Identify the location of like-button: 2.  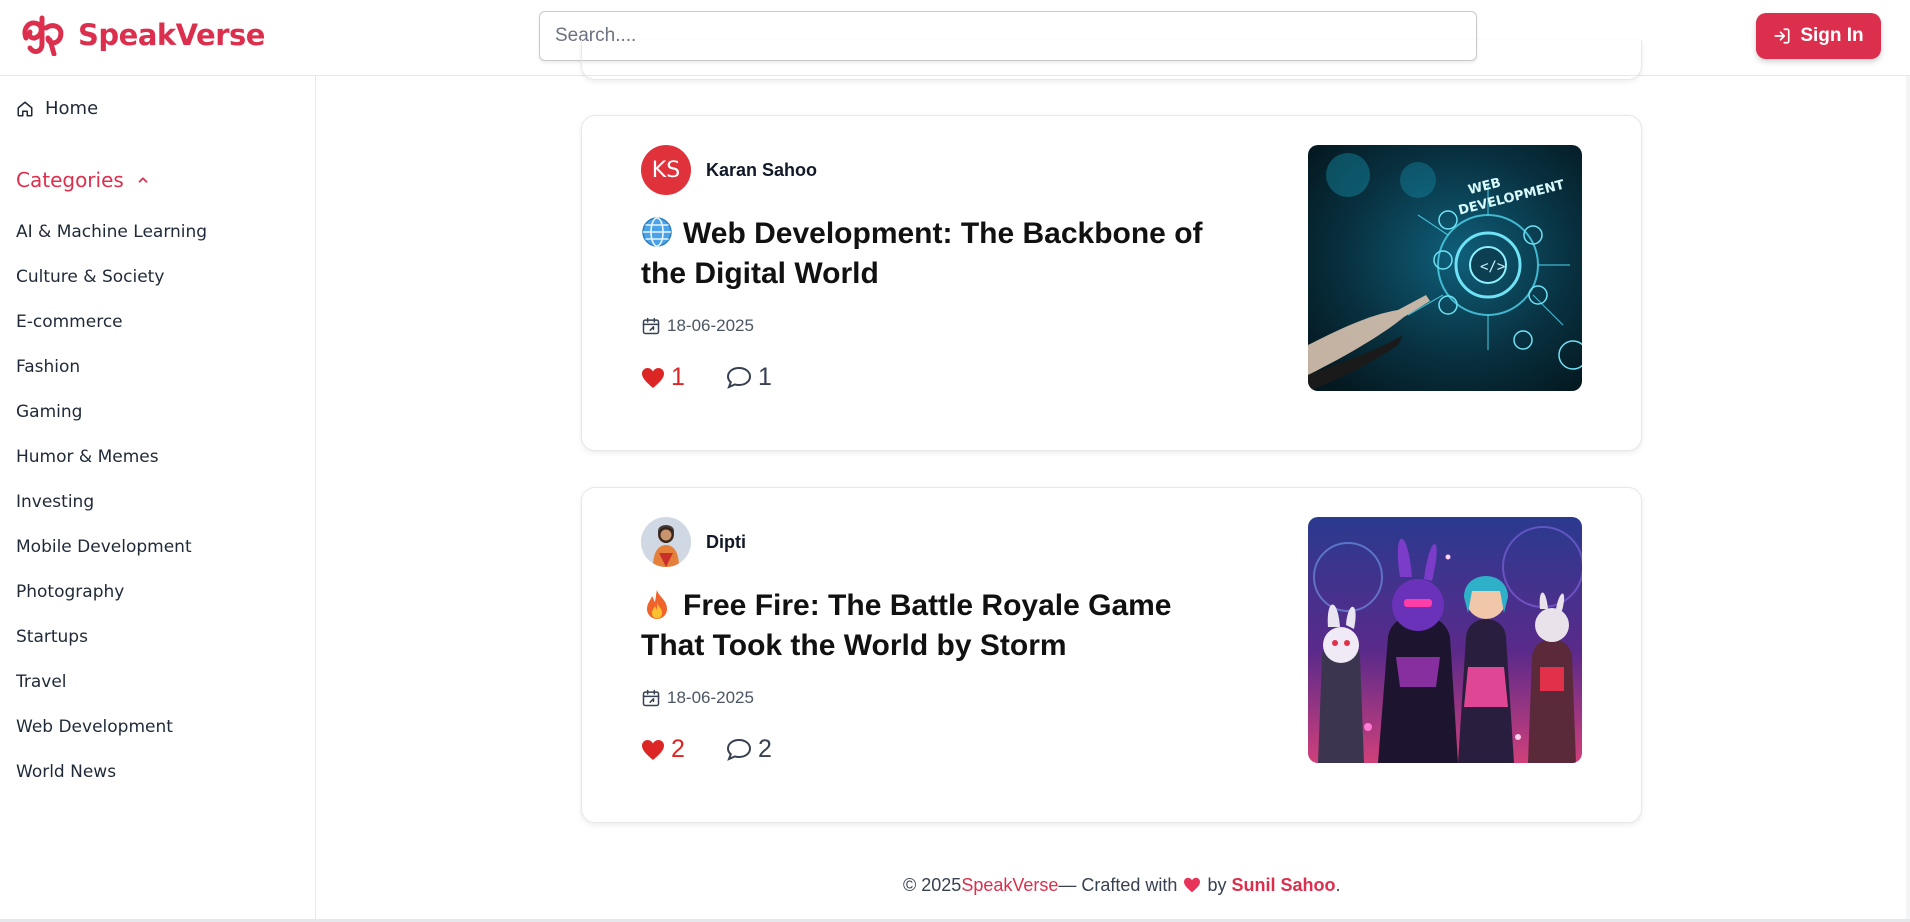
(683, 749).